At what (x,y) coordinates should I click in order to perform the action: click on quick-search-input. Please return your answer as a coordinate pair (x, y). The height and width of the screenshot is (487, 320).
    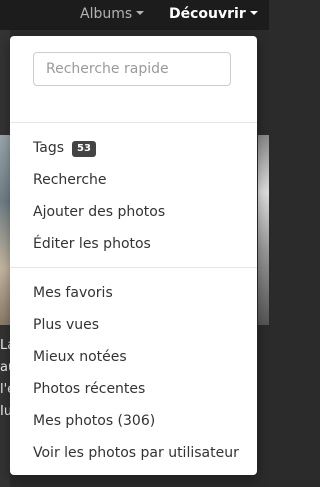
    Looking at the image, I should click on (132, 69).